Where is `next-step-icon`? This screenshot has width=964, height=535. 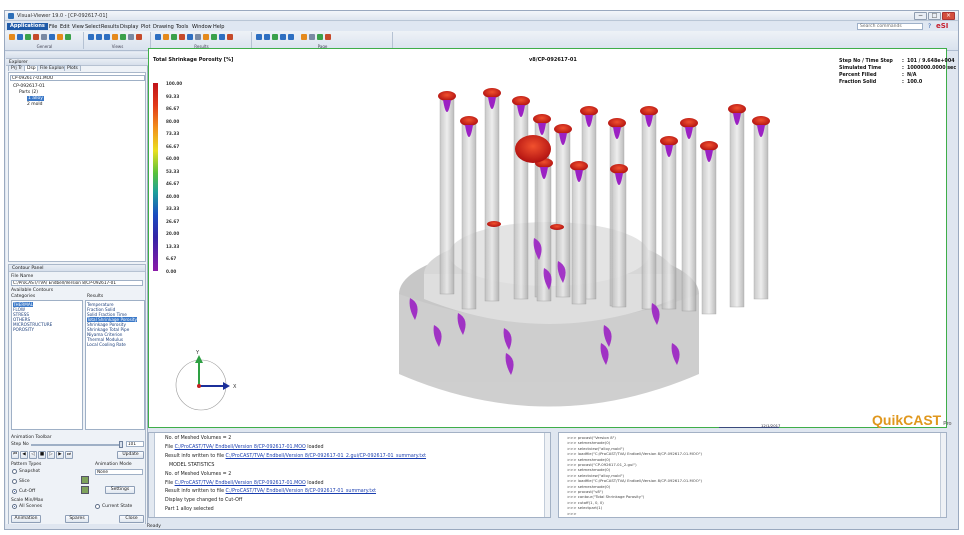
next-step-icon is located at coordinates (283, 37).